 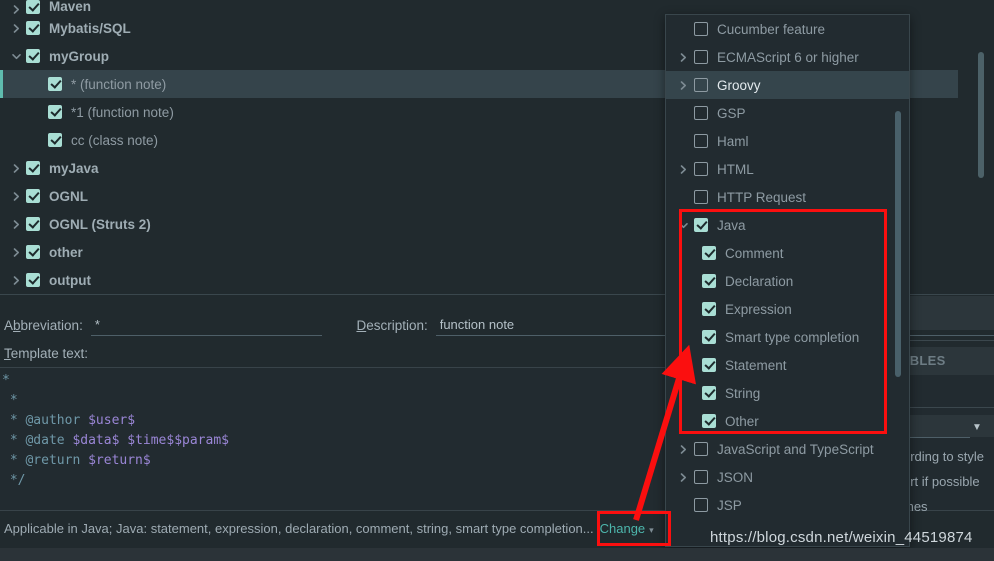 I want to click on change-context-button: Change ▾, so click(x=627, y=528).